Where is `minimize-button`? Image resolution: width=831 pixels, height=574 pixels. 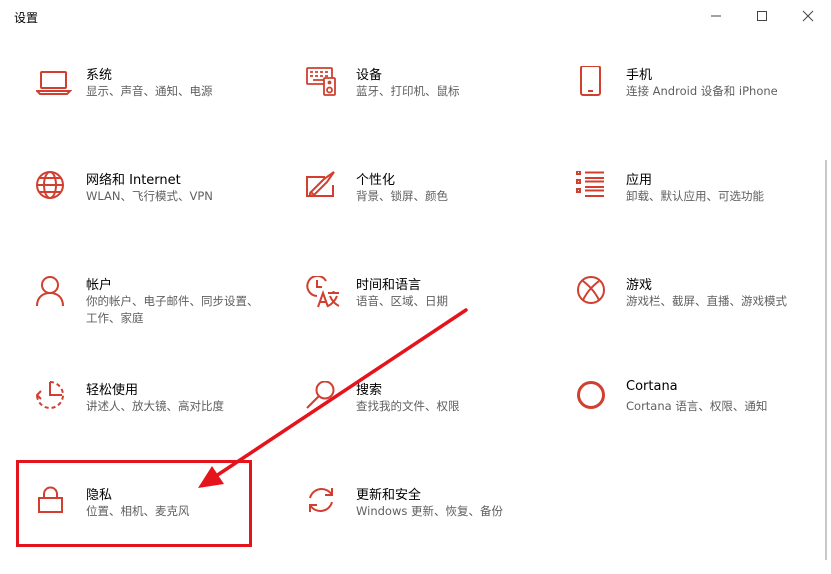 minimize-button is located at coordinates (716, 16).